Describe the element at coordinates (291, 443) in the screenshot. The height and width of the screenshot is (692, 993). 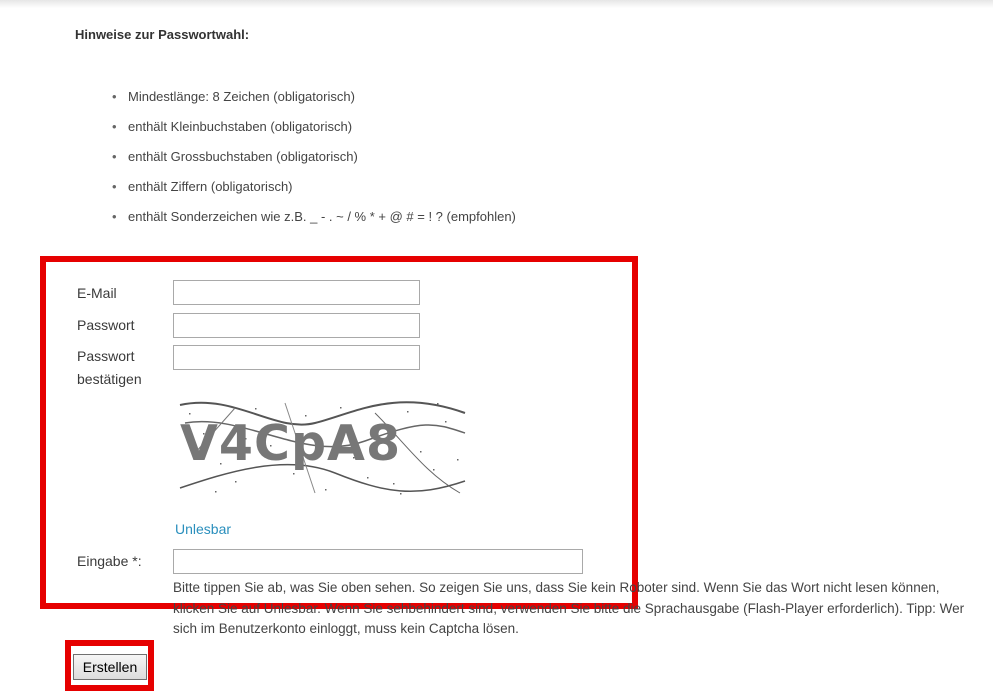
I see `captcha-characters: V4CpA8` at that location.